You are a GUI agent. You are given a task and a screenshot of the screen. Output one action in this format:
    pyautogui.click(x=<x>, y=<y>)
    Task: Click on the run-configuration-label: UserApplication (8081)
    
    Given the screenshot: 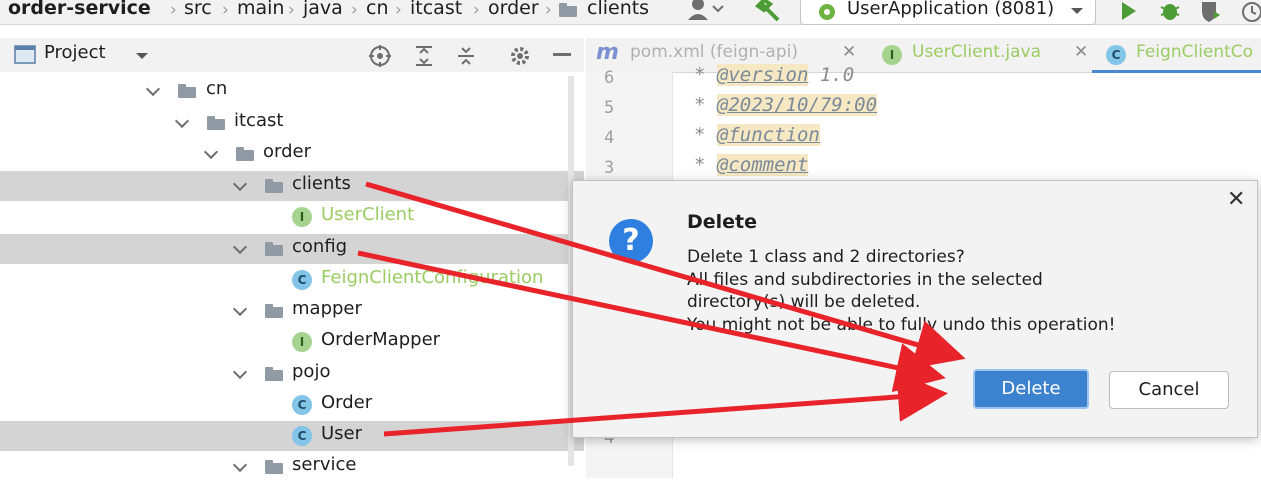 What is the action you would take?
    pyautogui.click(x=951, y=9)
    